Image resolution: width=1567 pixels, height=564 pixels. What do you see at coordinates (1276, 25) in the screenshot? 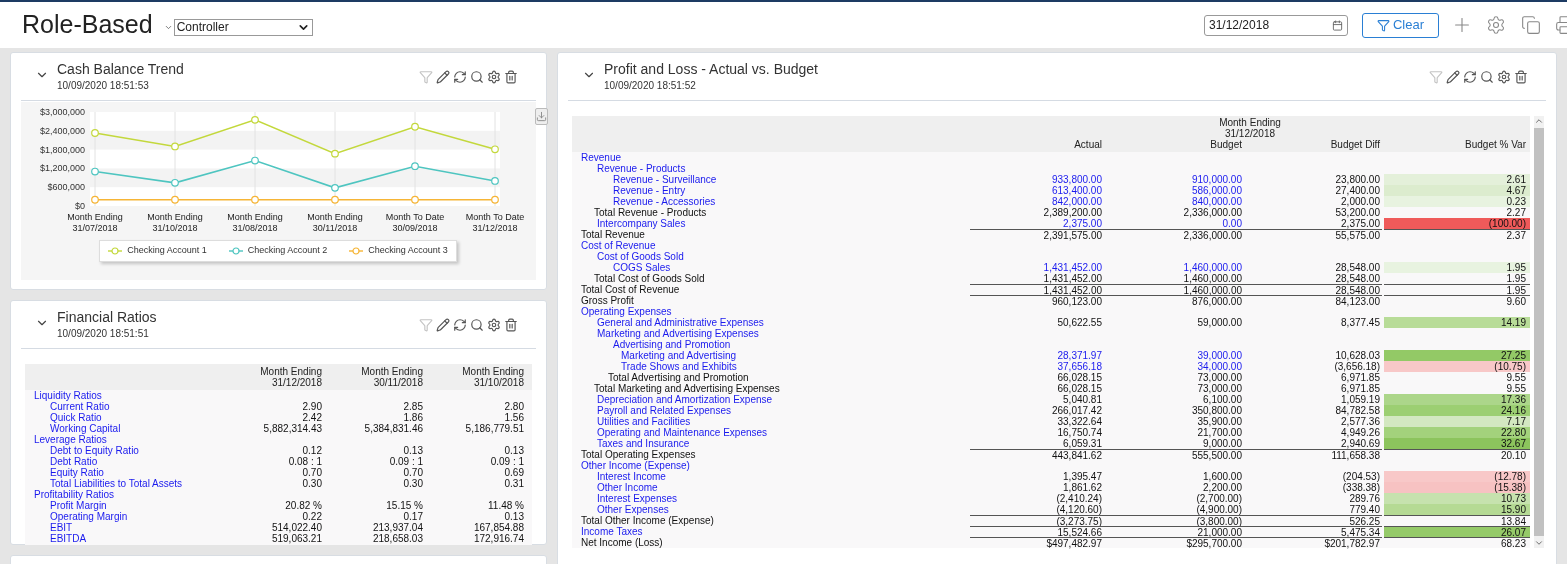
I see `date-field: 31/12/2018` at bounding box center [1276, 25].